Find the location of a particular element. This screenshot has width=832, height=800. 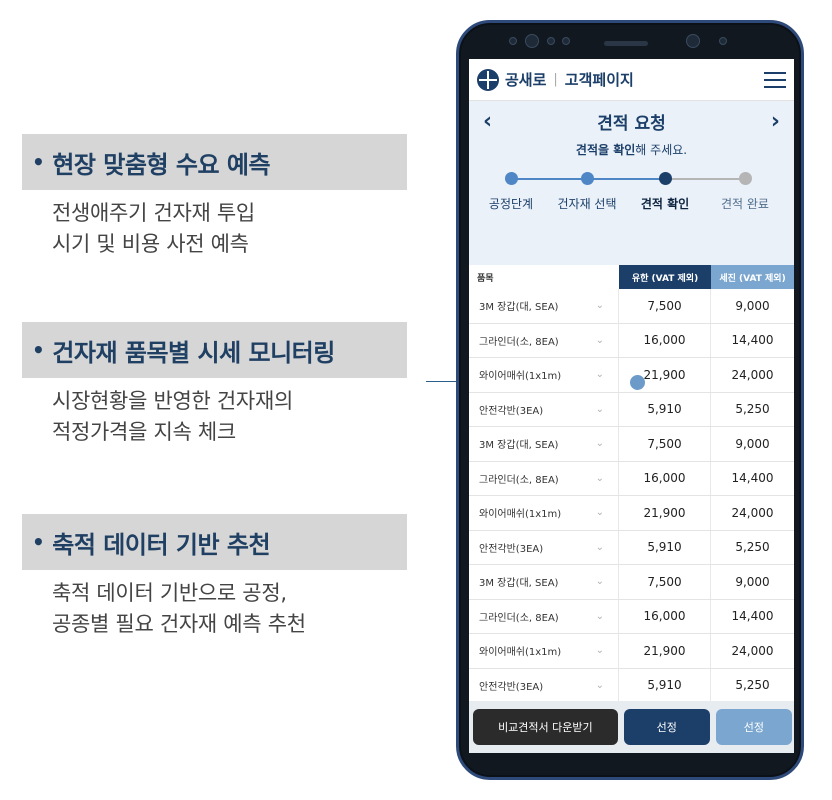

brand-name: 공새로 is located at coordinates (525, 79).